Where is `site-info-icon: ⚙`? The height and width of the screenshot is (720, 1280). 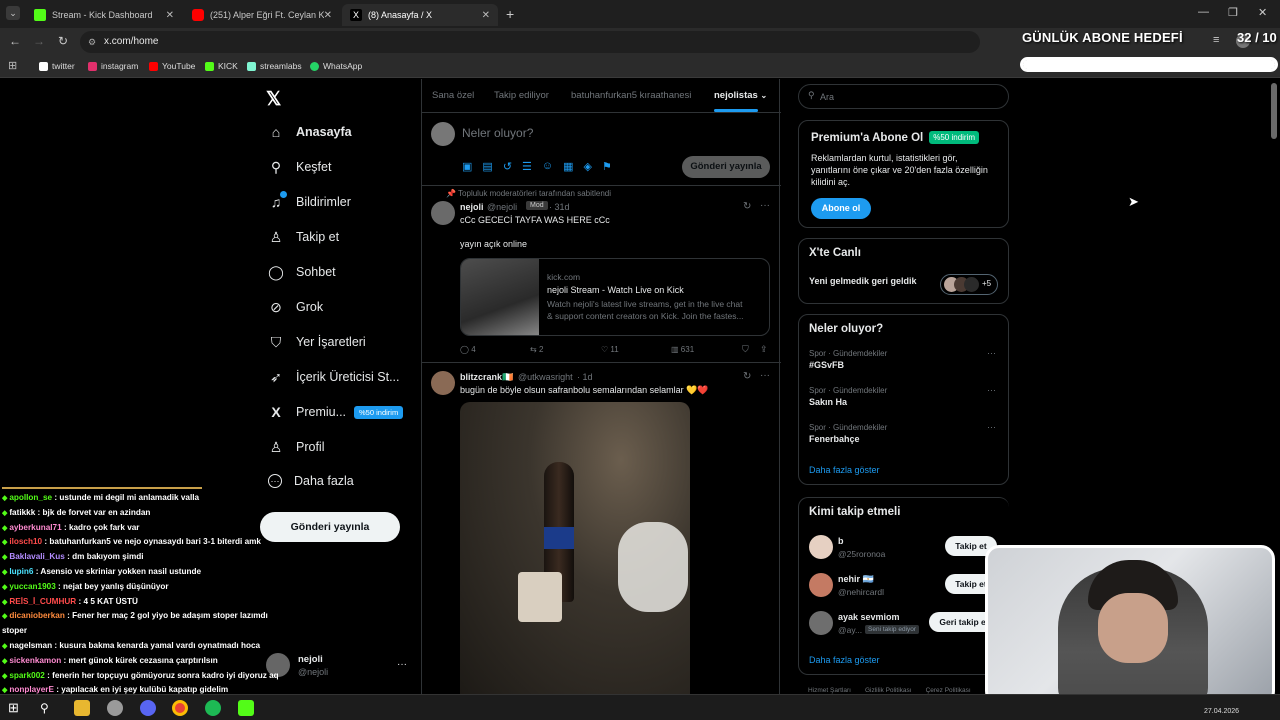
site-info-icon: ⚙ is located at coordinates (92, 42).